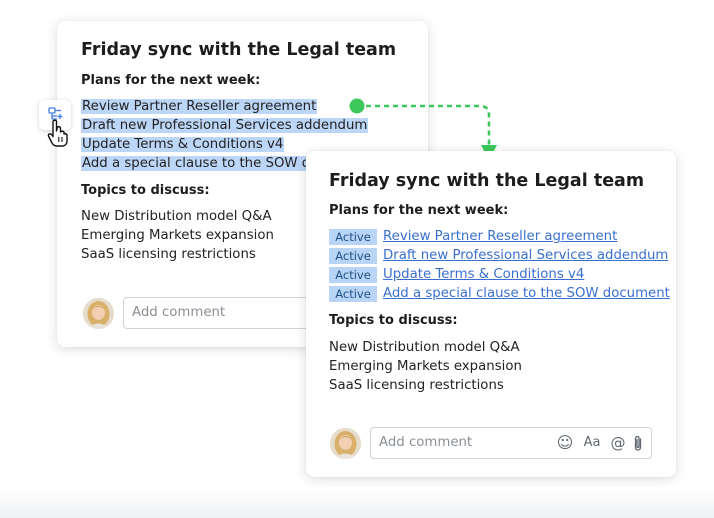  I want to click on emoji-icon: ☺, so click(565, 443).